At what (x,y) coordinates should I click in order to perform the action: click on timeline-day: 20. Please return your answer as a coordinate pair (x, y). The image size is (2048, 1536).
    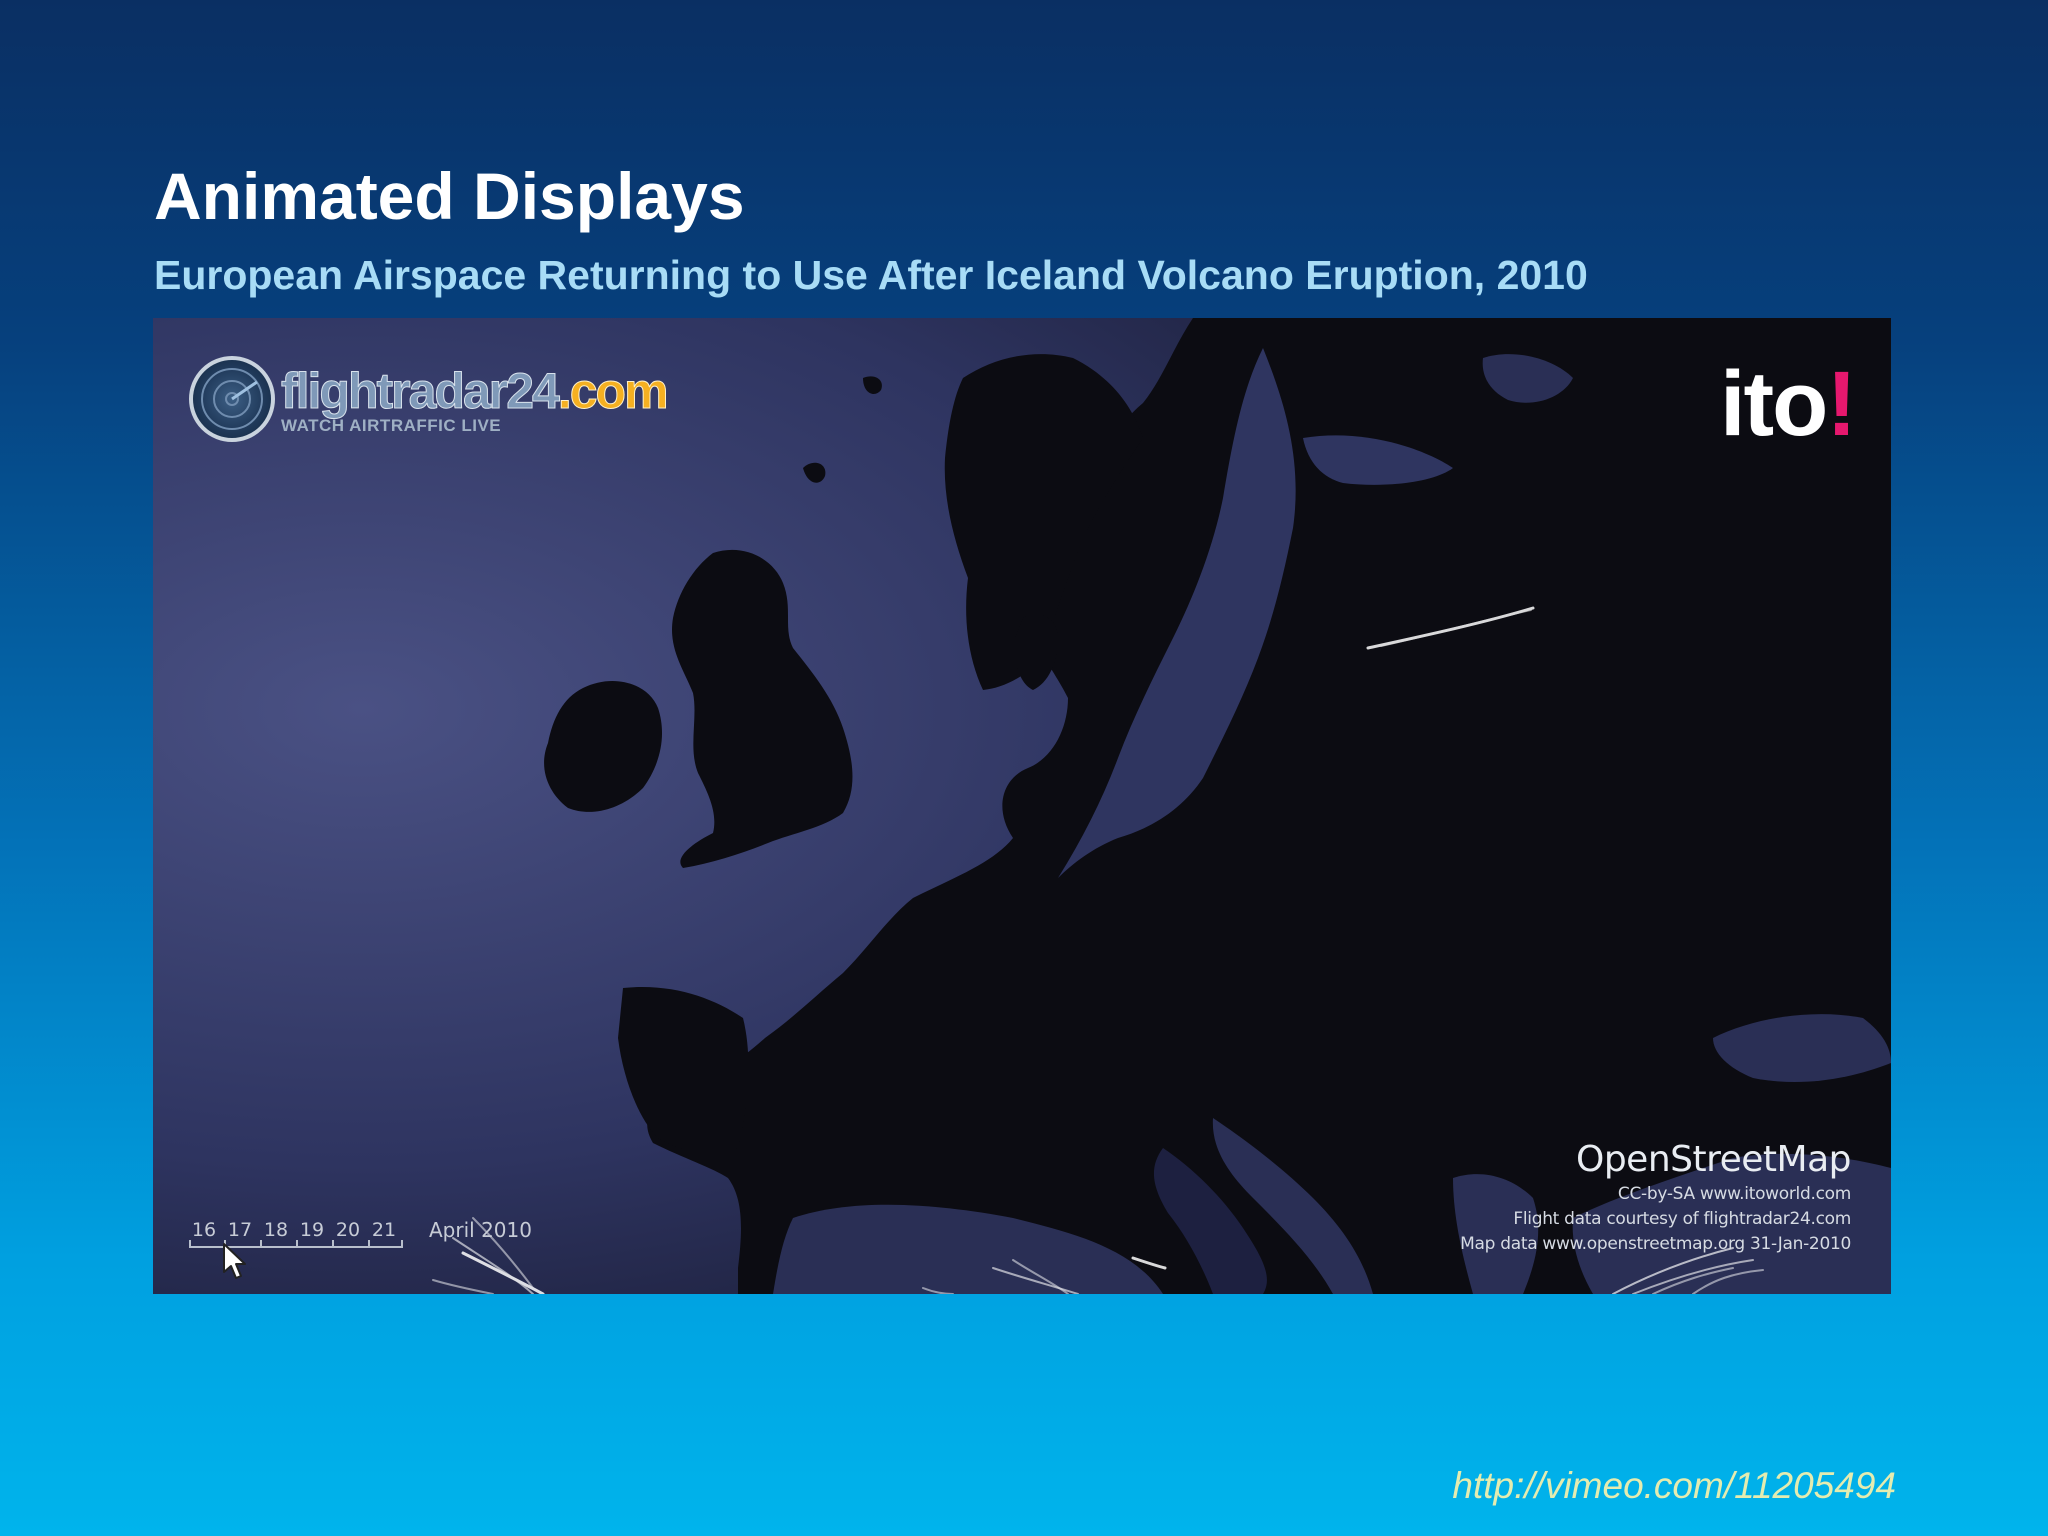
    Looking at the image, I should click on (348, 1230).